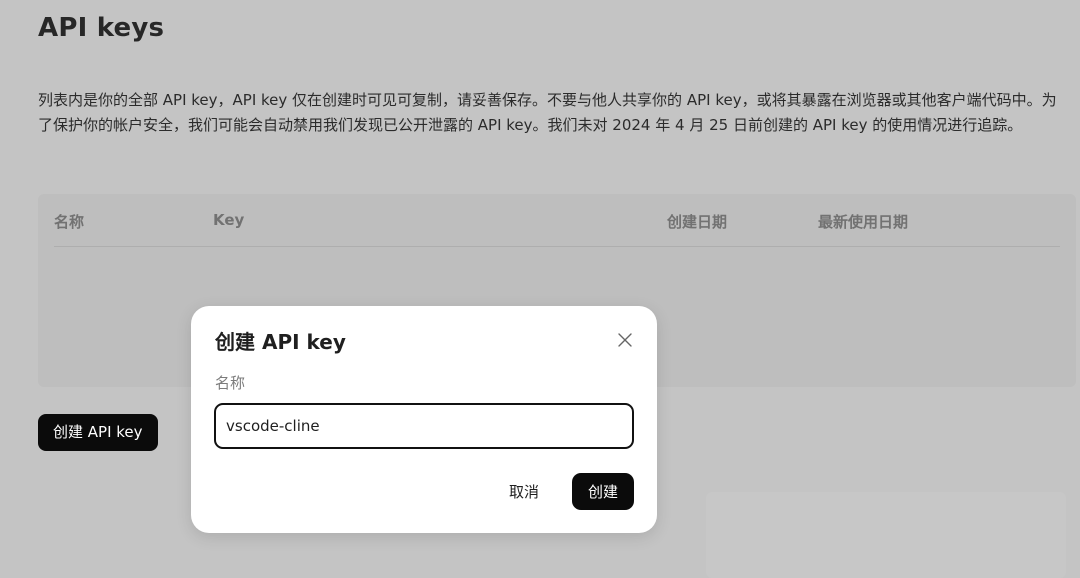  What do you see at coordinates (863, 222) in the screenshot?
I see `column-header-last-used: 最新使用日期` at bounding box center [863, 222].